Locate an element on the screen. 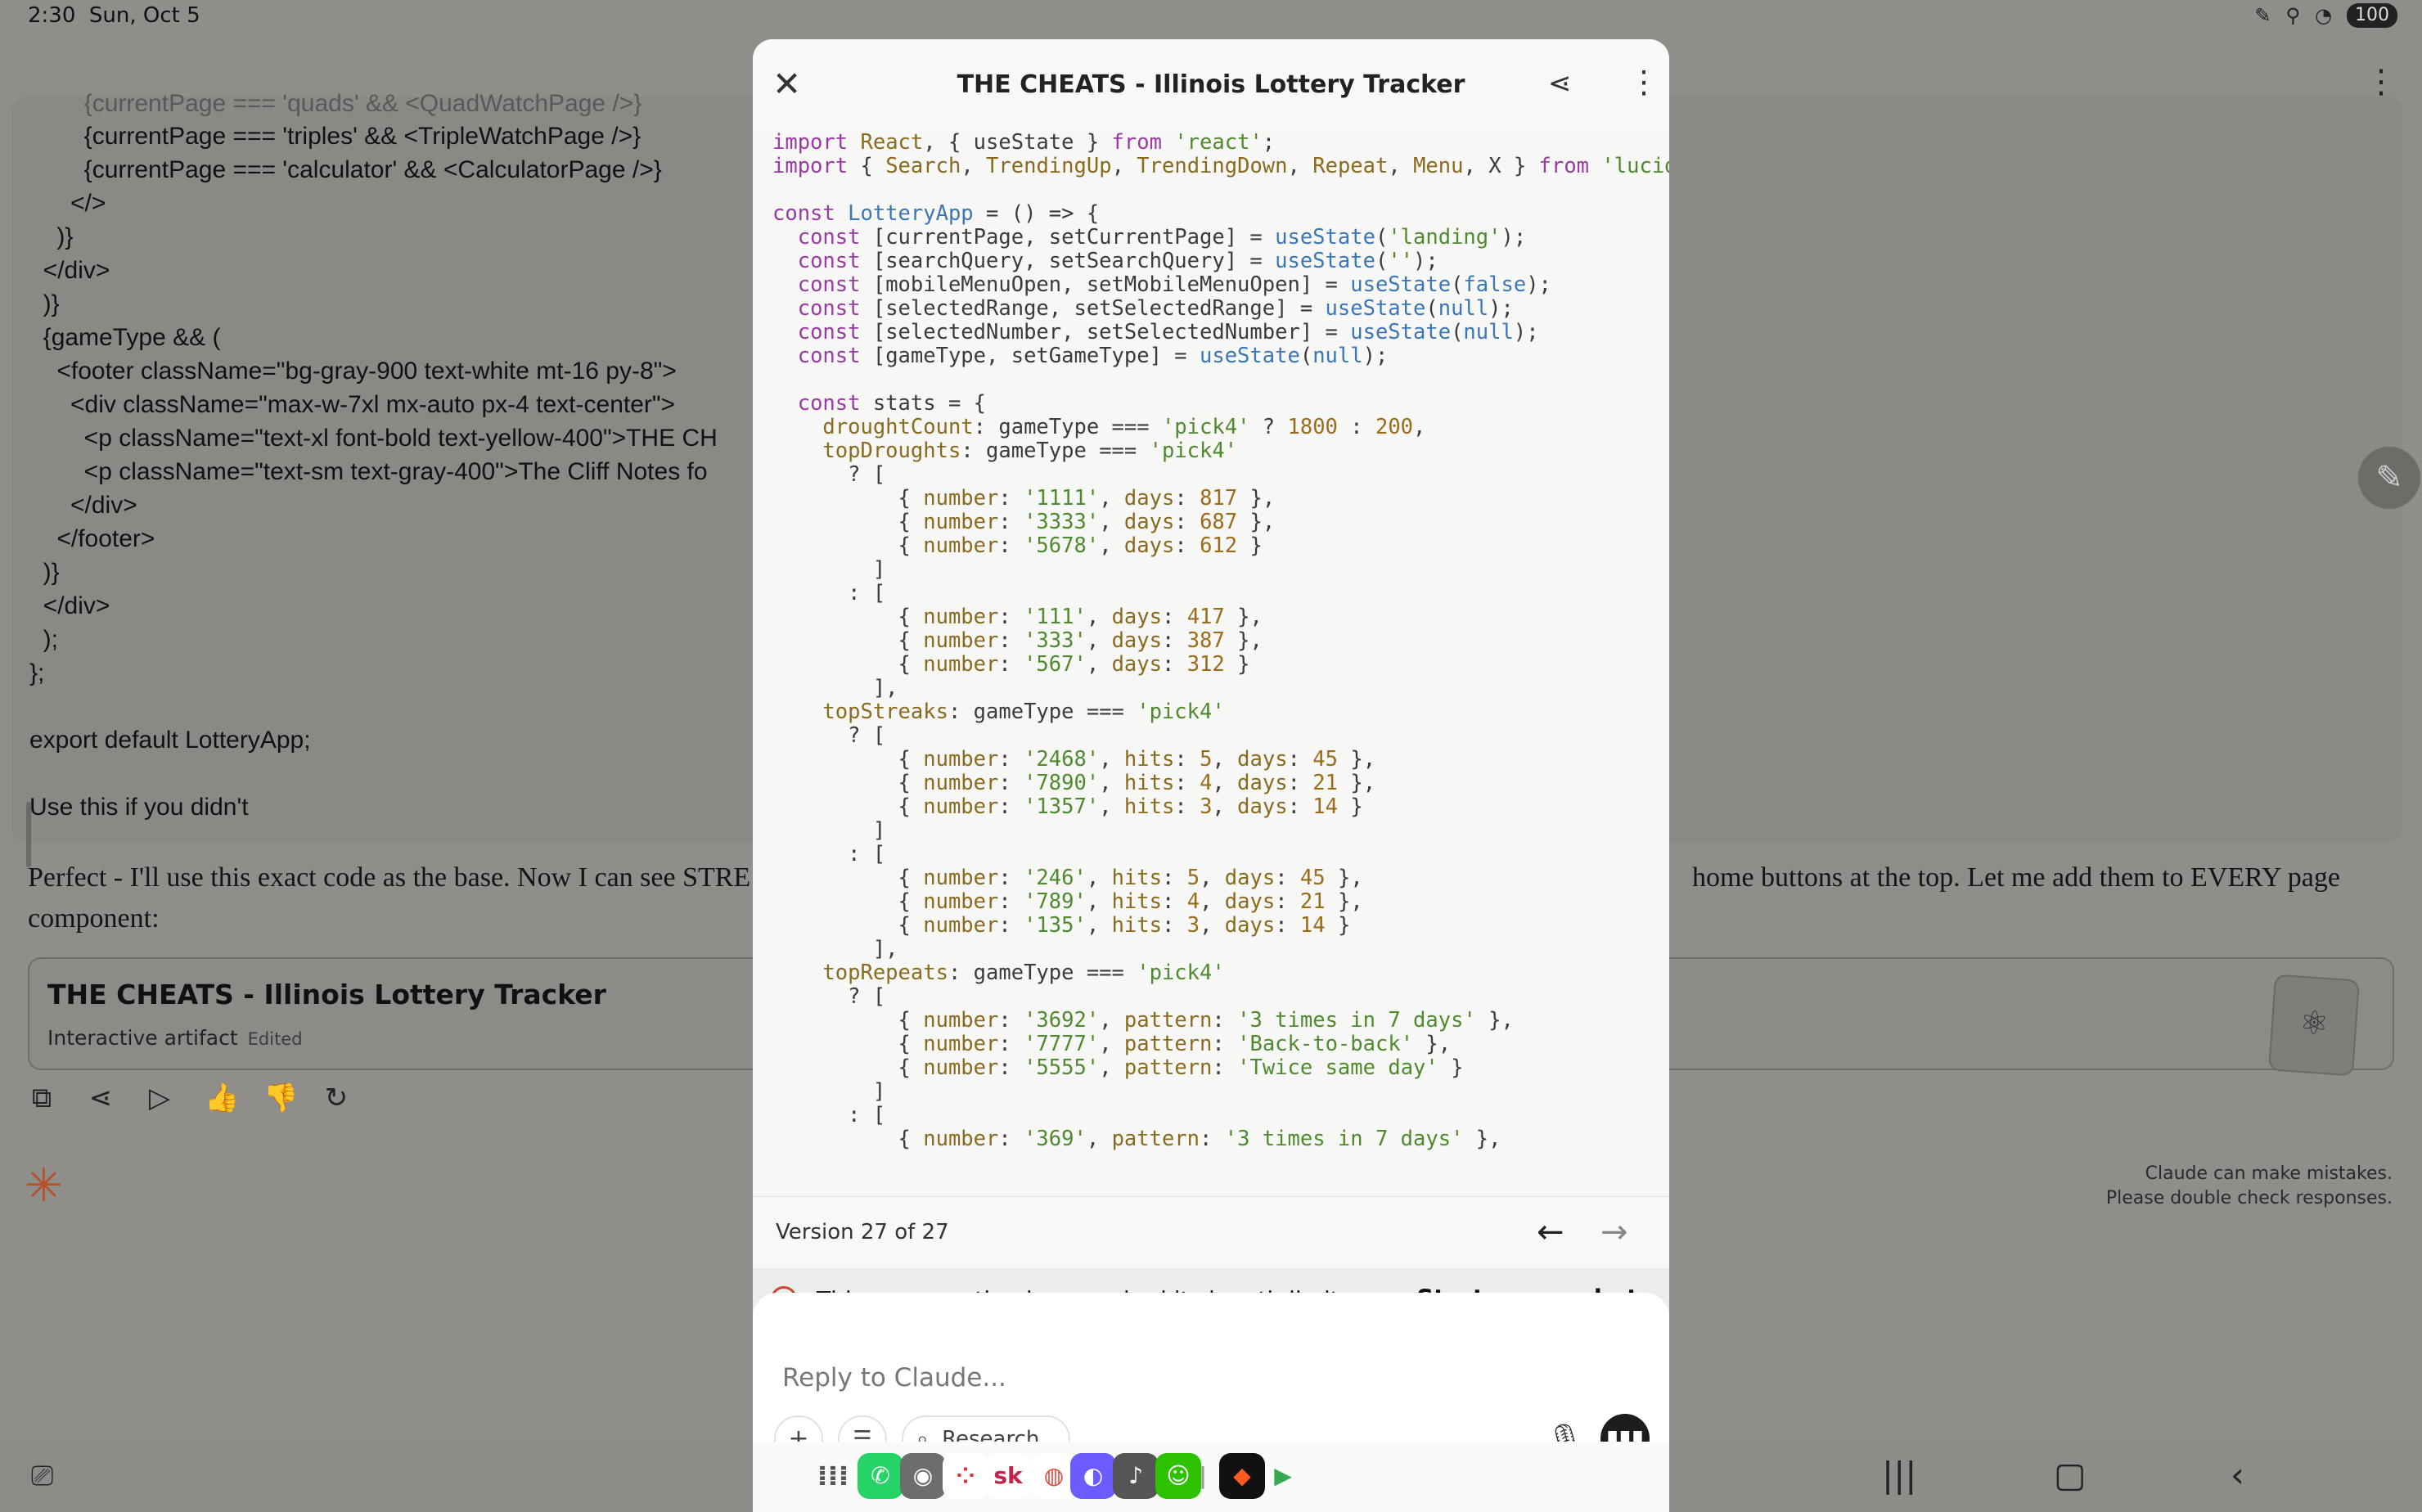 The image size is (2422, 1512). react-atom-icon: ⚛ is located at coordinates (2314, 1025).